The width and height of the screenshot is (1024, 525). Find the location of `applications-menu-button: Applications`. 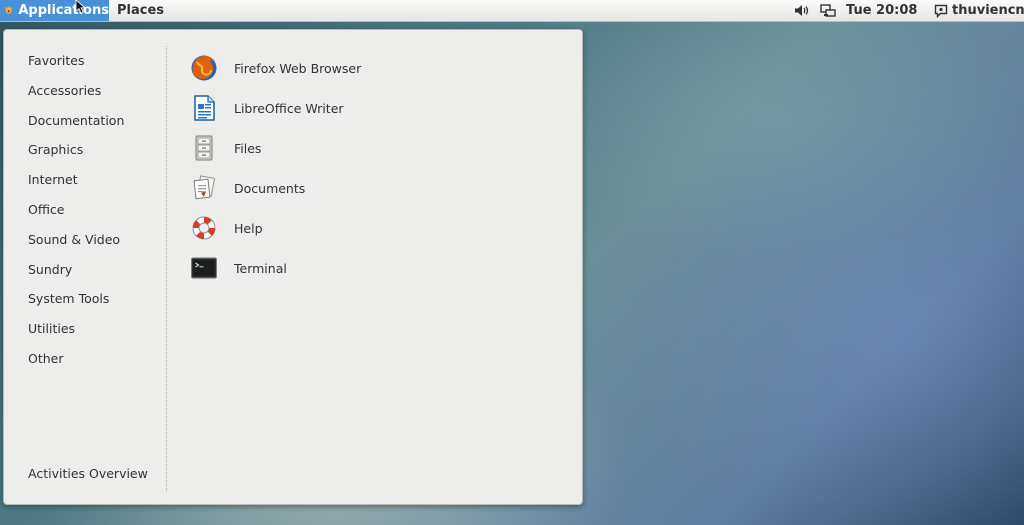

applications-menu-button: Applications is located at coordinates (54, 10).